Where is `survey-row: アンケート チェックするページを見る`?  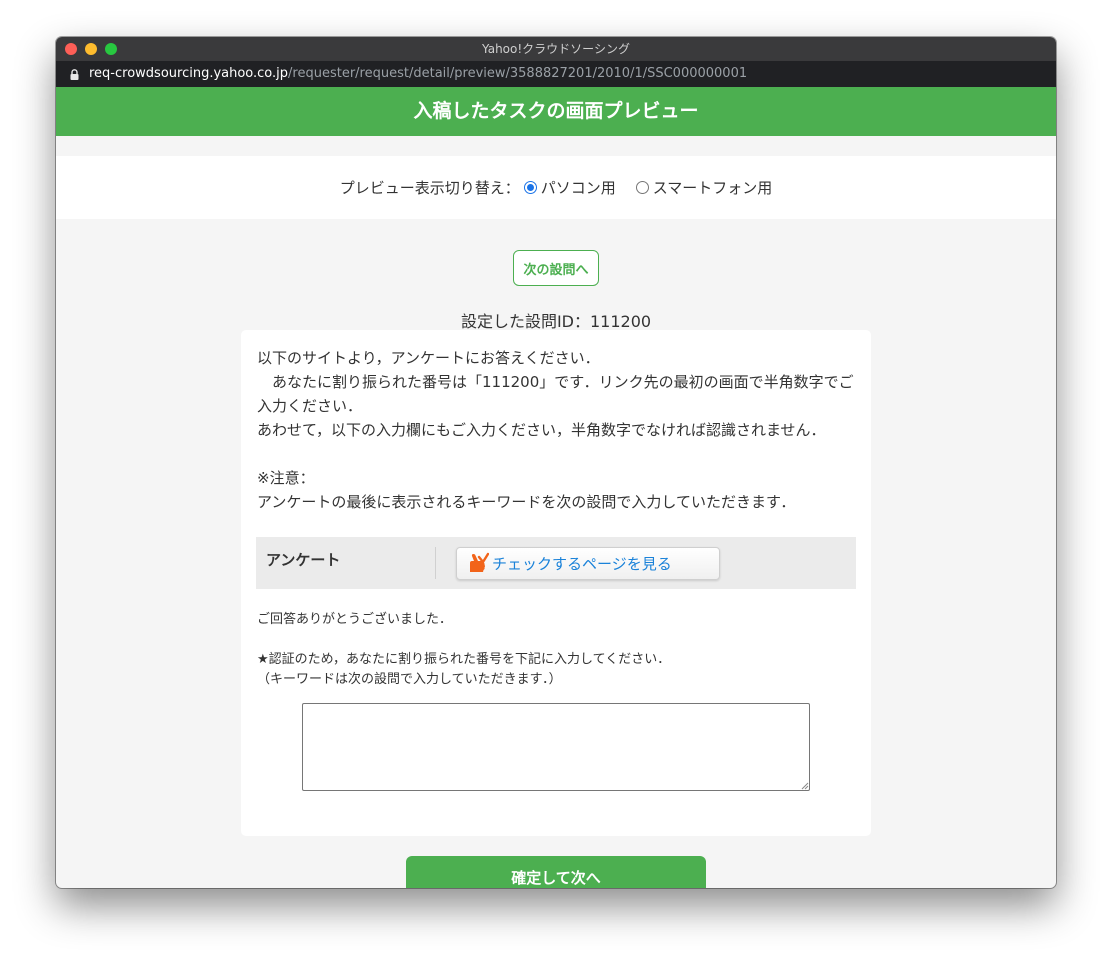 survey-row: アンケート チェックするページを見る is located at coordinates (556, 563).